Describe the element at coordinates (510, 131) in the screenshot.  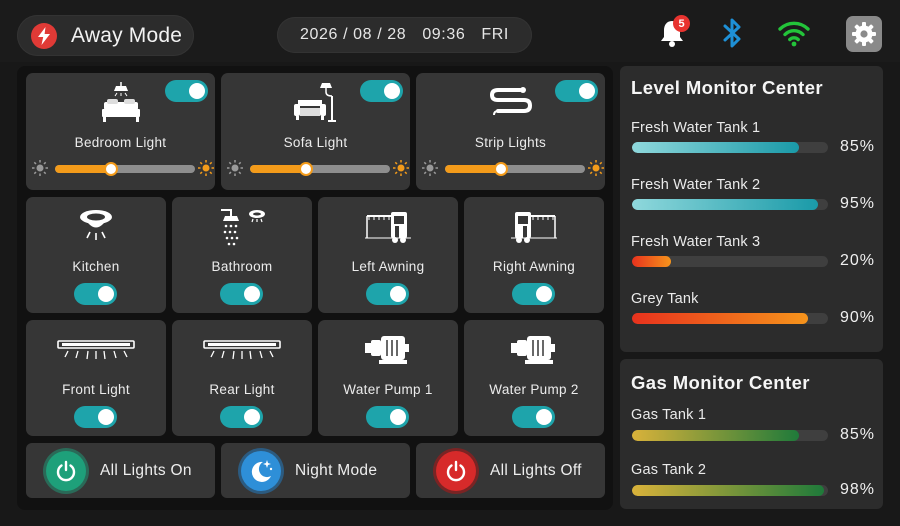
I see `dimmer-card-strip-lights: Strip Lights` at that location.